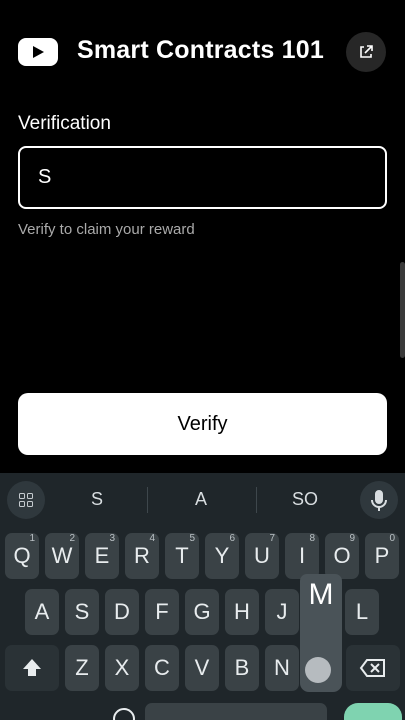 The image size is (405, 720). Describe the element at coordinates (122, 668) in the screenshot. I see `key-x: X` at that location.